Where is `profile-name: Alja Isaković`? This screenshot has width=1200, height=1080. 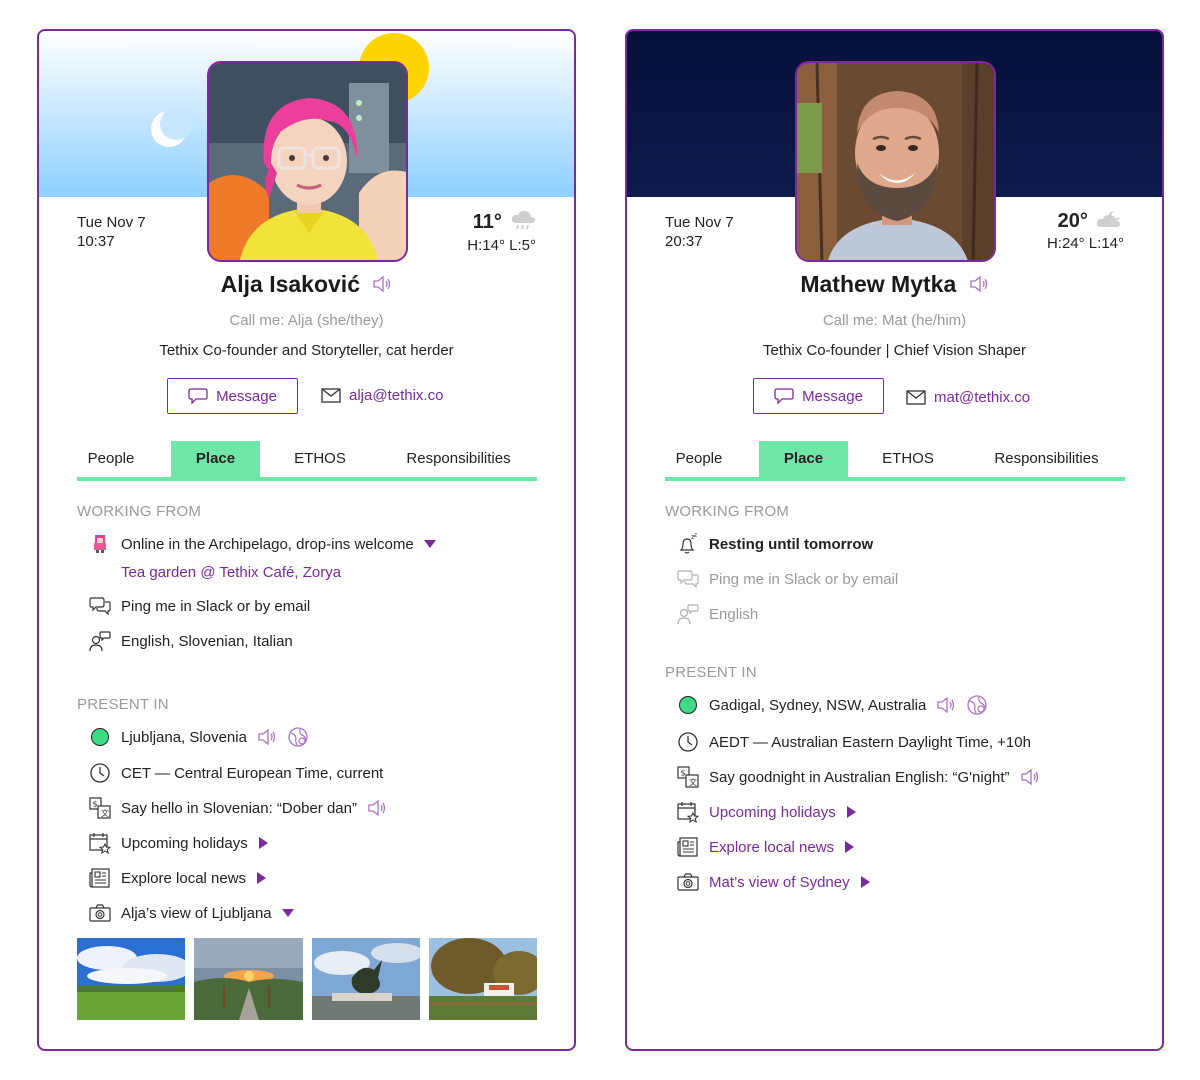
profile-name: Alja Isaković is located at coordinates (306, 285).